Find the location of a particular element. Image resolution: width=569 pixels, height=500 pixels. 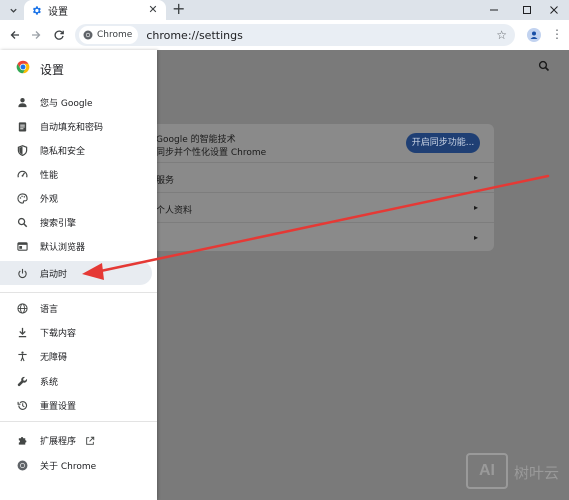

gear-icon is located at coordinates (36, 10).